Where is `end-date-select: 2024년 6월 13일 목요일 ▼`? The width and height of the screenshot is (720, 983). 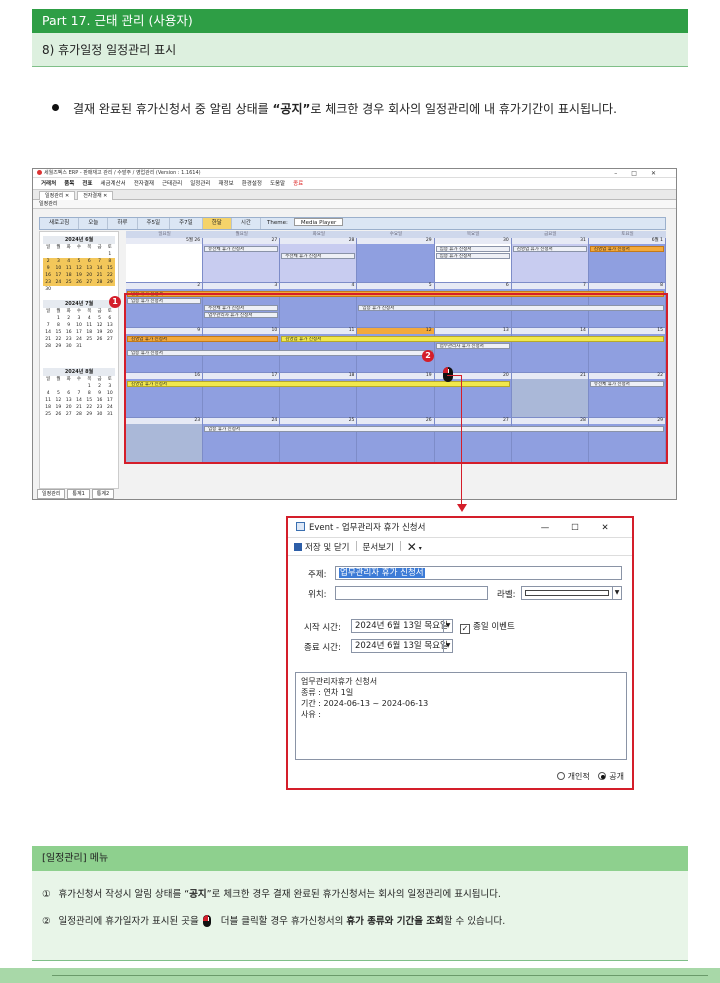 end-date-select: 2024년 6월 13일 목요일 ▼ is located at coordinates (402, 646).